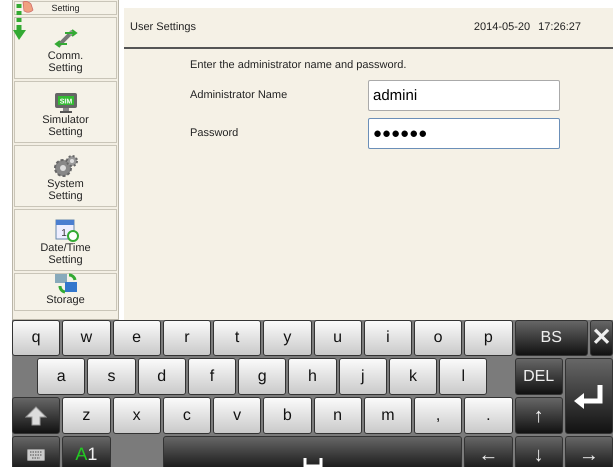 The width and height of the screenshot is (613, 467). I want to click on date-text: 2014-05-20, so click(502, 27).